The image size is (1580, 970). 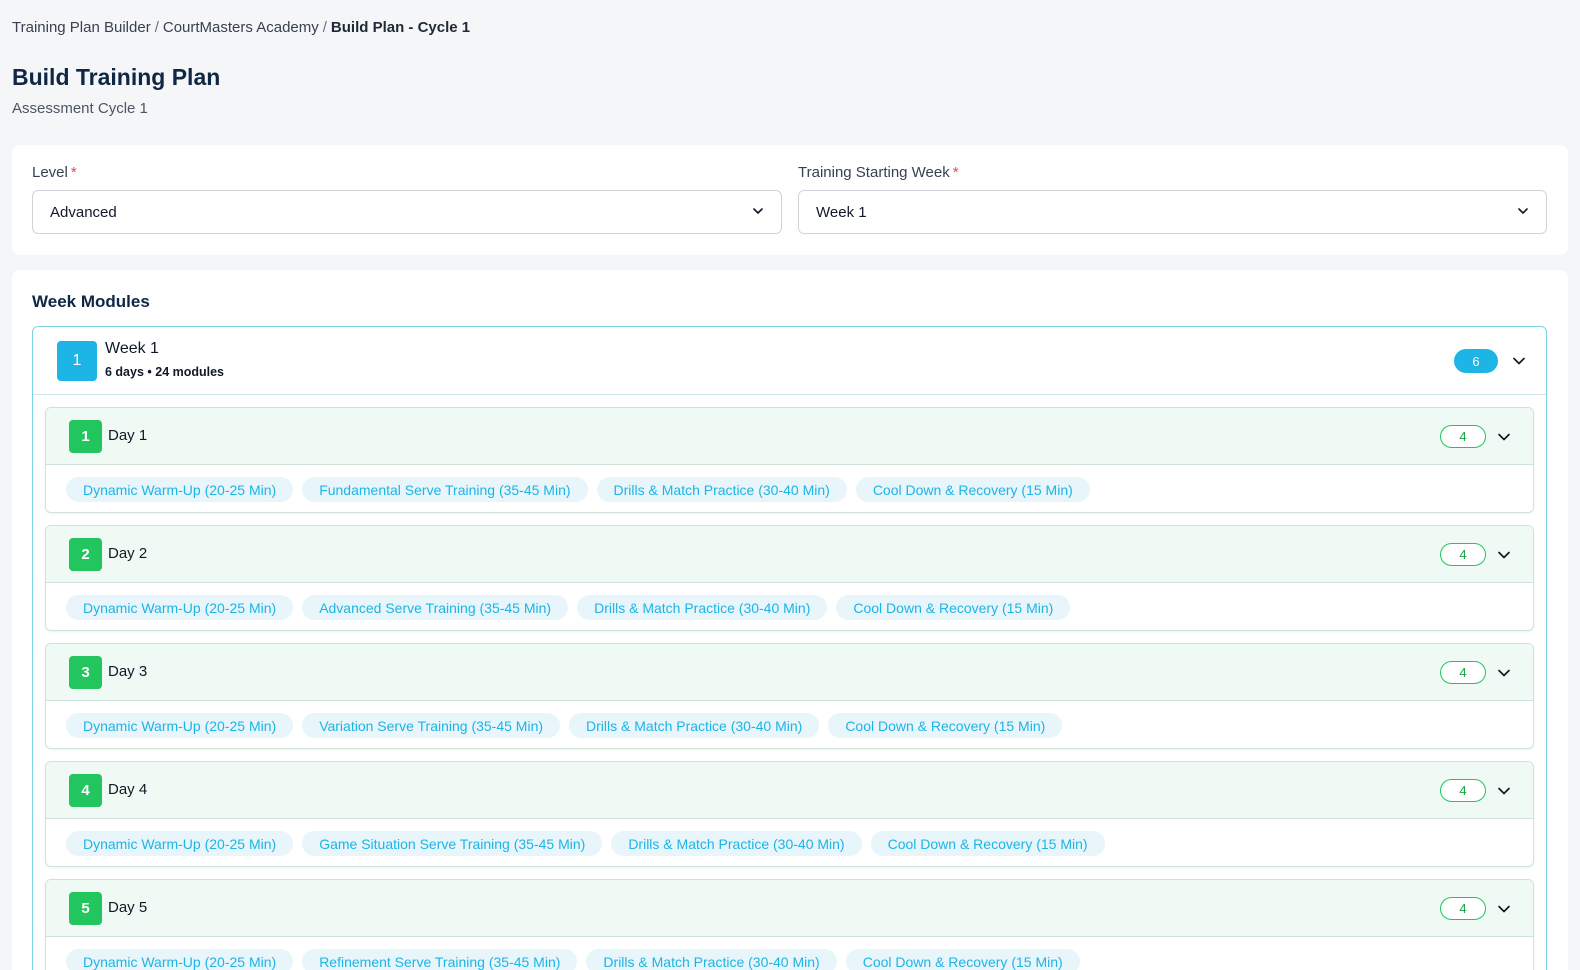 I want to click on day-number-badge: 4, so click(x=85, y=790).